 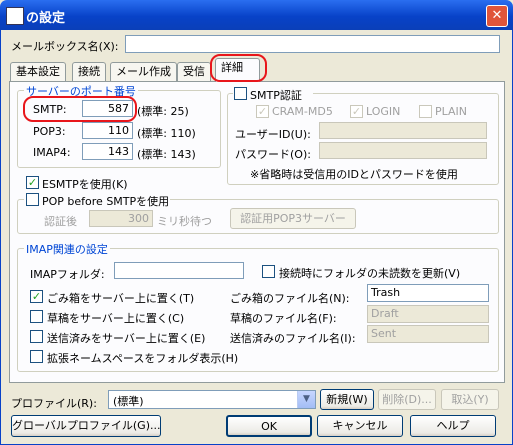 I want to click on password-input, so click(x=403, y=150).